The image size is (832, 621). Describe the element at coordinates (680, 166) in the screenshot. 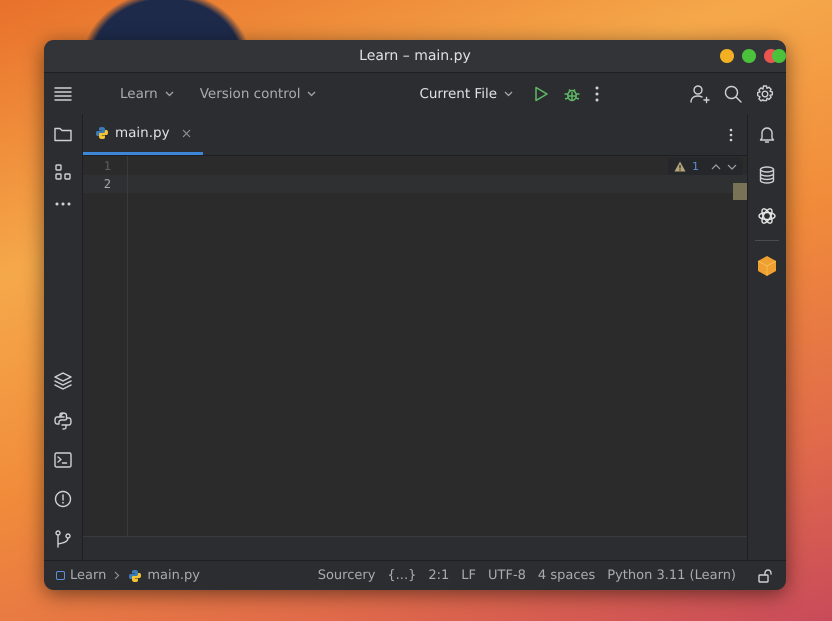

I see `warning-icon` at that location.